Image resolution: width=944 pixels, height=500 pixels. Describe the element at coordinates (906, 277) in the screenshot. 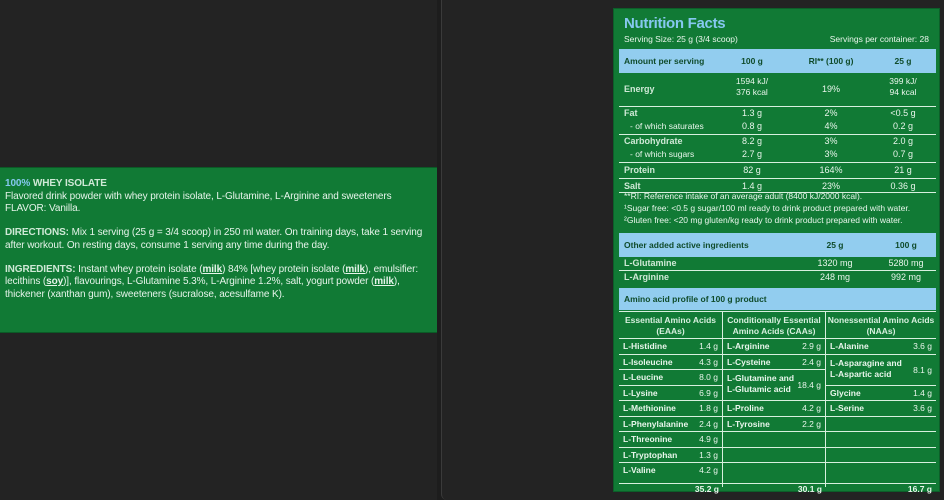

I see `arginine-100g: 992 mg` at that location.